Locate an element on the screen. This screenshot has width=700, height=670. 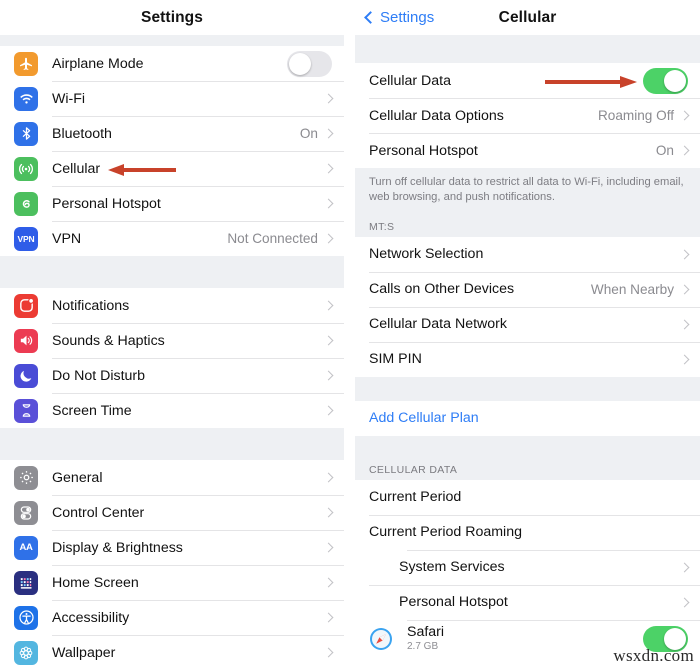
row-usage-personal-hotspot: Personal Hotspot is located at coordinates (527, 602).